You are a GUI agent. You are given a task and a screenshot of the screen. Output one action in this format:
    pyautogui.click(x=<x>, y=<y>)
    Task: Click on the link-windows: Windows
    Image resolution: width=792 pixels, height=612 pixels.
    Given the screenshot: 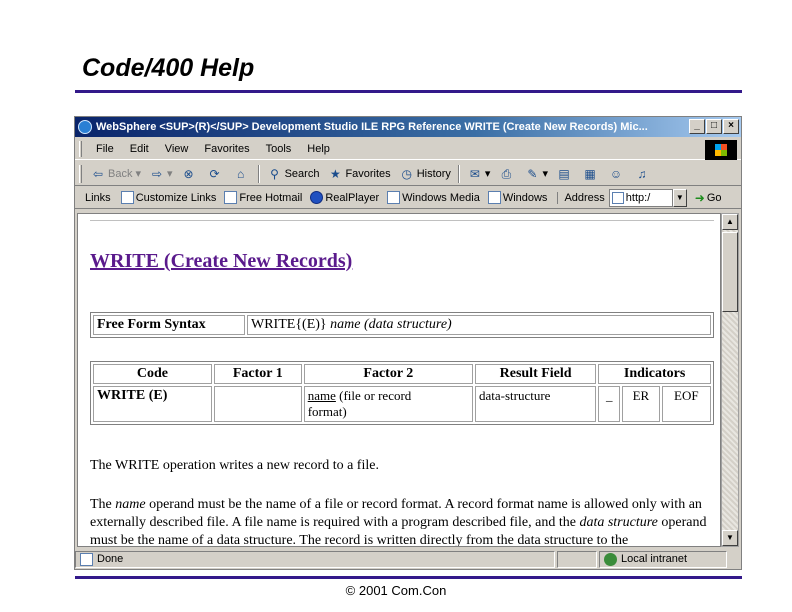 What is the action you would take?
    pyautogui.click(x=518, y=197)
    